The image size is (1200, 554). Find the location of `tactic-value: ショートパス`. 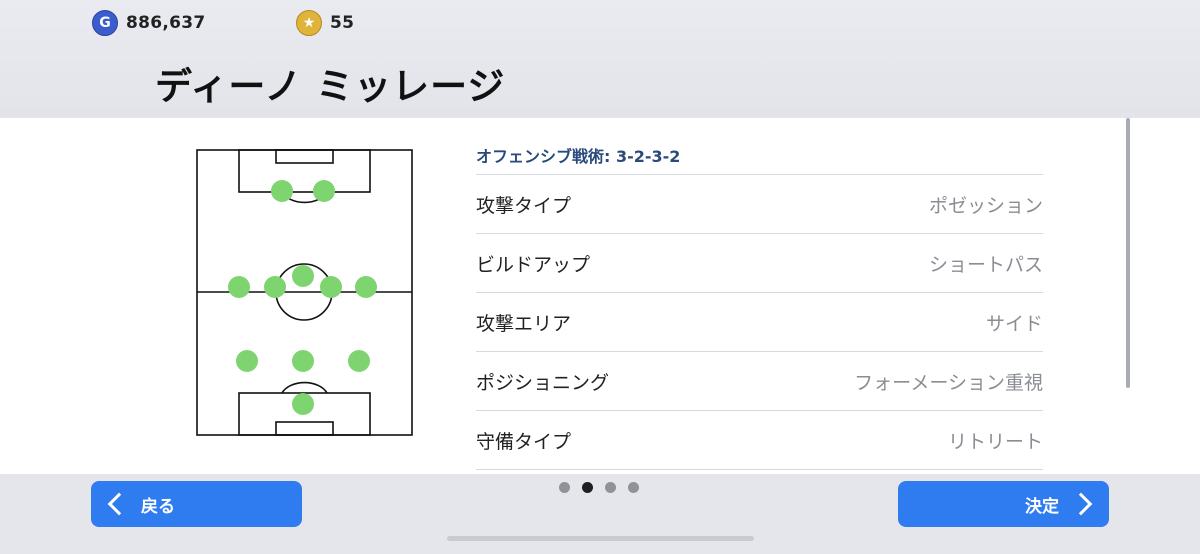

tactic-value: ショートパス is located at coordinates (985, 264).